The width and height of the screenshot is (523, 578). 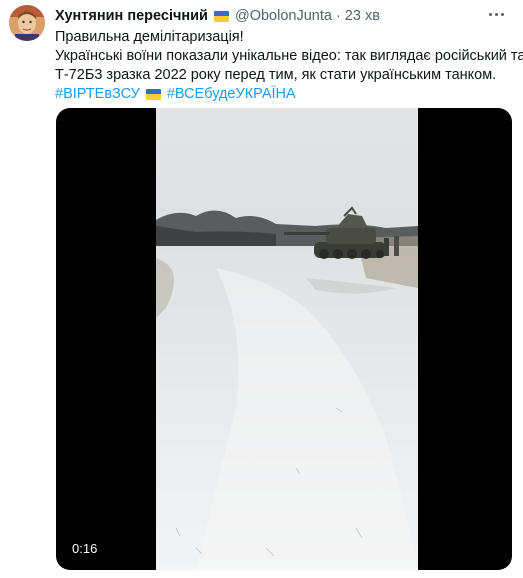 I want to click on hashtags: #ВІРТЕвЗСУ #ВСЕбудеУКРАЇНА, so click(x=284, y=94).